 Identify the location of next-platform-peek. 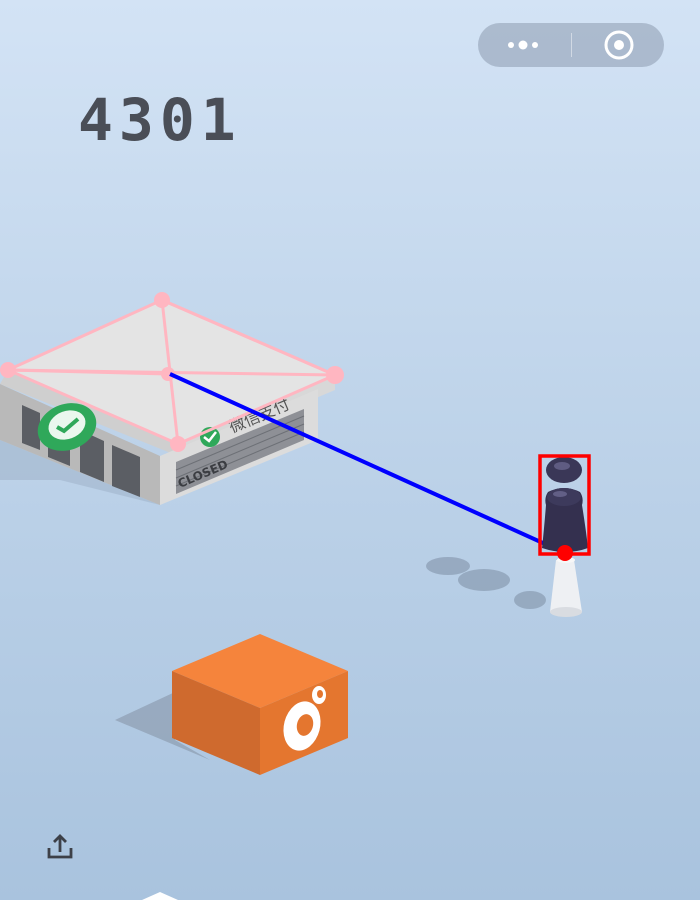
(160, 896).